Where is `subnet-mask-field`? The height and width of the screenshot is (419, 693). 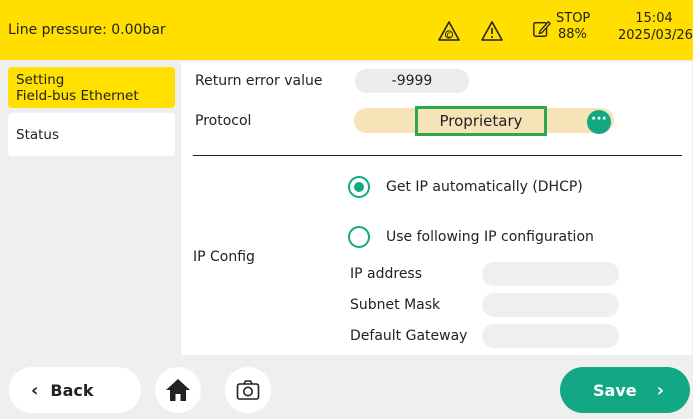
subnet-mask-field is located at coordinates (550, 305).